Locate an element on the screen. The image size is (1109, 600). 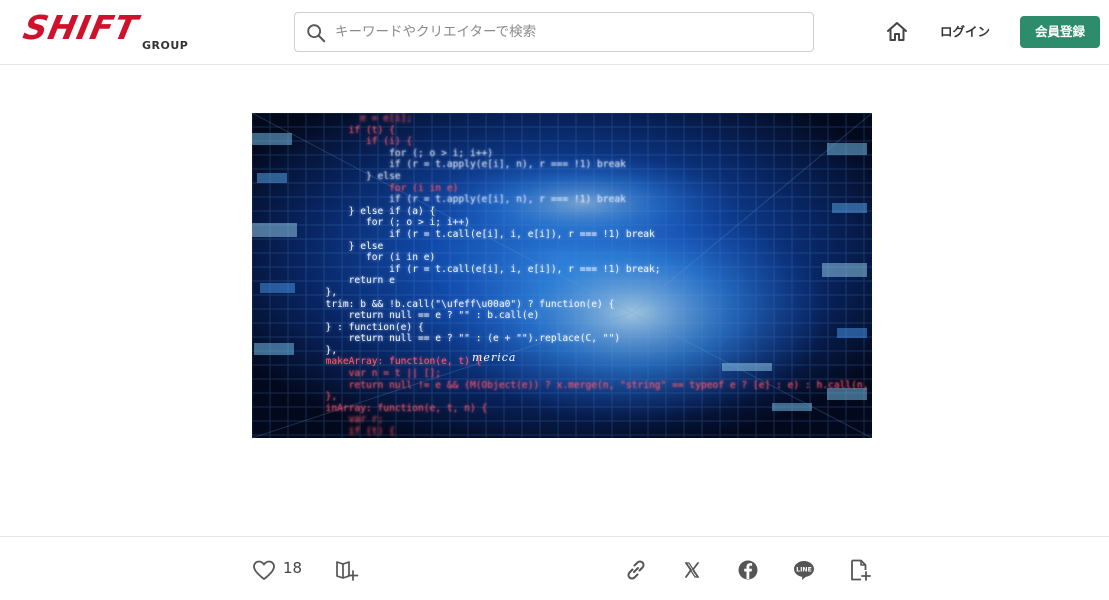
image-signature: merica is located at coordinates (494, 357).